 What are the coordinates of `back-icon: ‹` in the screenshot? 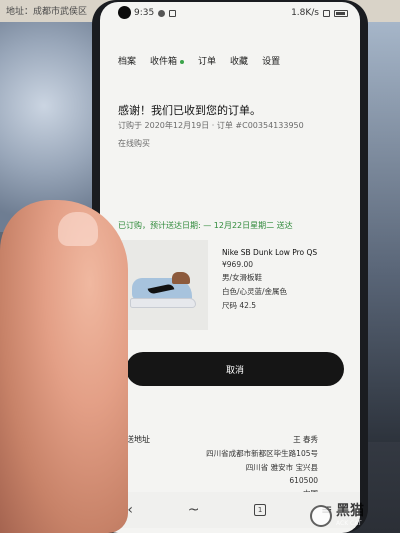 It's located at (130, 510).